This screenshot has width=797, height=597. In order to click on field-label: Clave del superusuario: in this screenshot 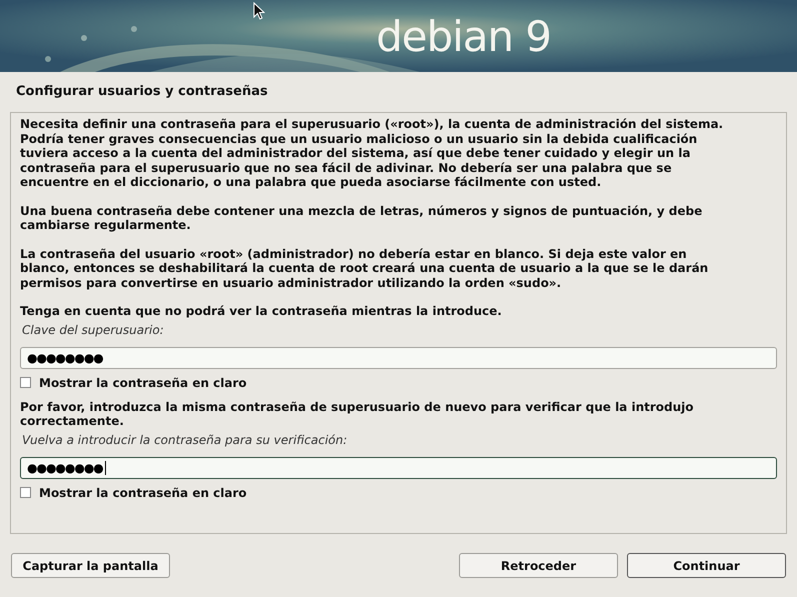, I will do `click(93, 330)`.